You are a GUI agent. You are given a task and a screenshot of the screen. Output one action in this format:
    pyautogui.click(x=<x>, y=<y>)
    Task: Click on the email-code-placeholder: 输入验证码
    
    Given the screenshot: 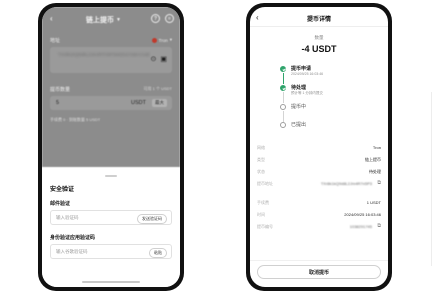 What is the action you would take?
    pyautogui.click(x=67, y=217)
    